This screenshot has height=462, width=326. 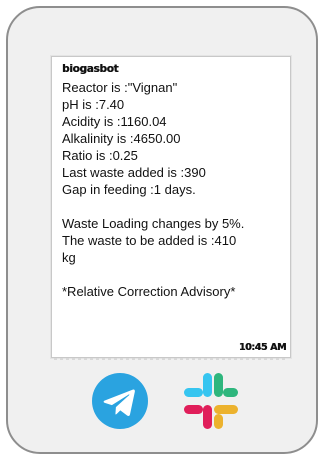 I want to click on message-line-alkalinity: Alkalinity is :4650.00, so click(x=121, y=138).